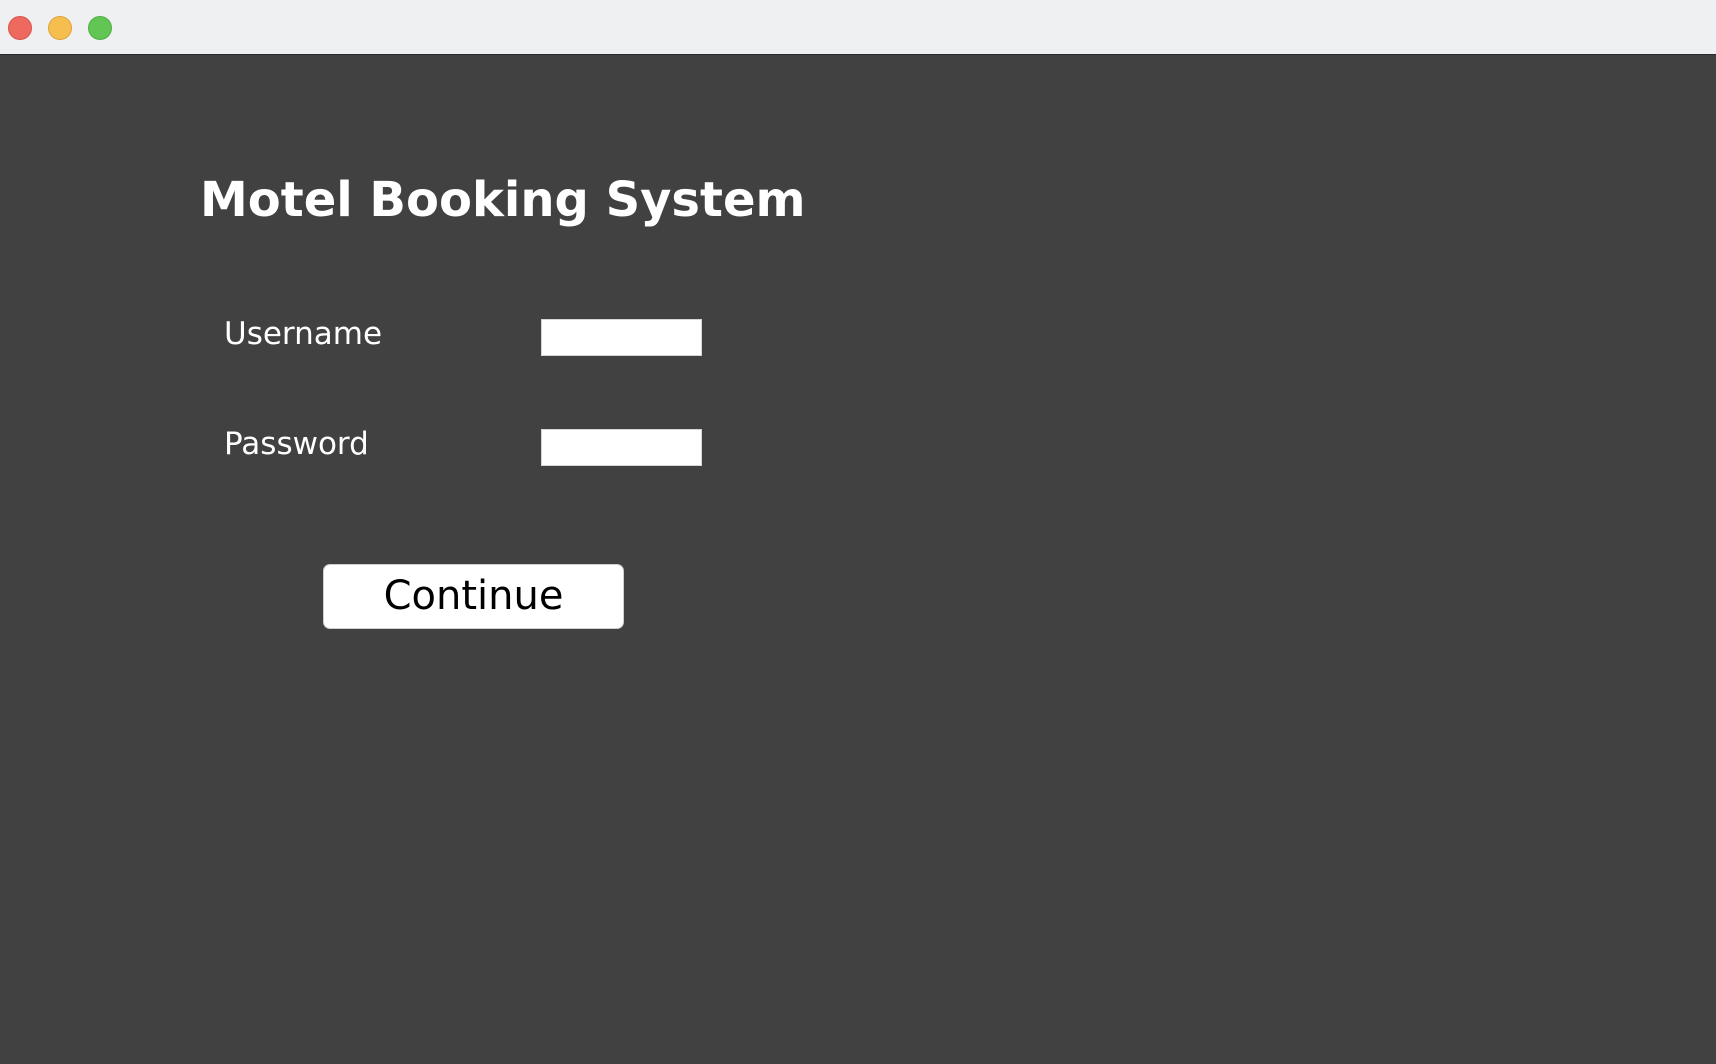 The width and height of the screenshot is (1716, 1064). What do you see at coordinates (60, 28) in the screenshot?
I see `minimize-icon` at bounding box center [60, 28].